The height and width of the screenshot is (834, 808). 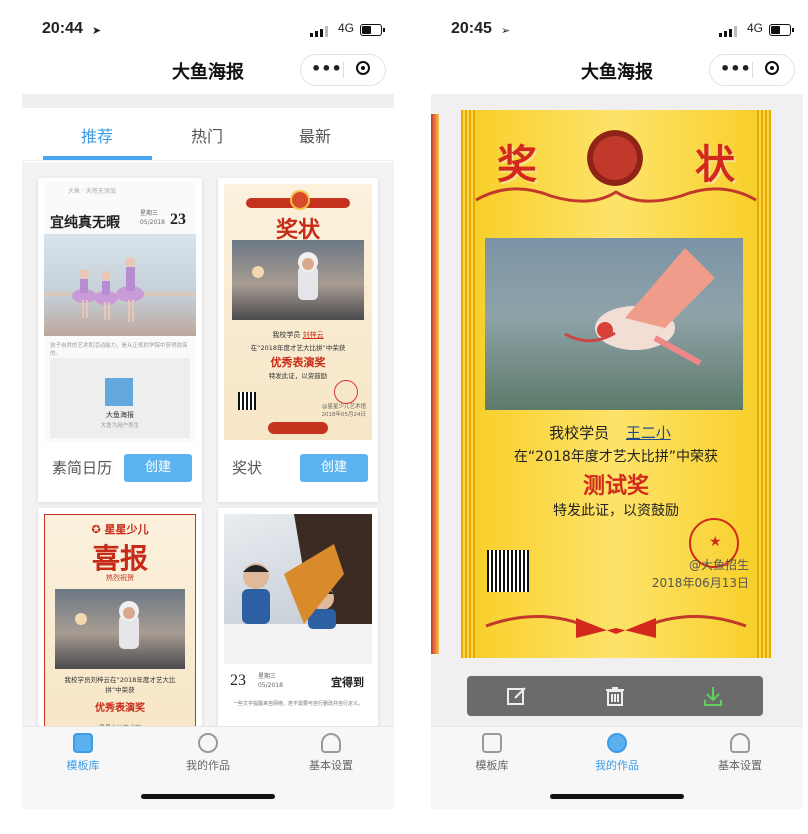 What do you see at coordinates (471, 28) in the screenshot?
I see `status-time: 20:45` at bounding box center [471, 28].